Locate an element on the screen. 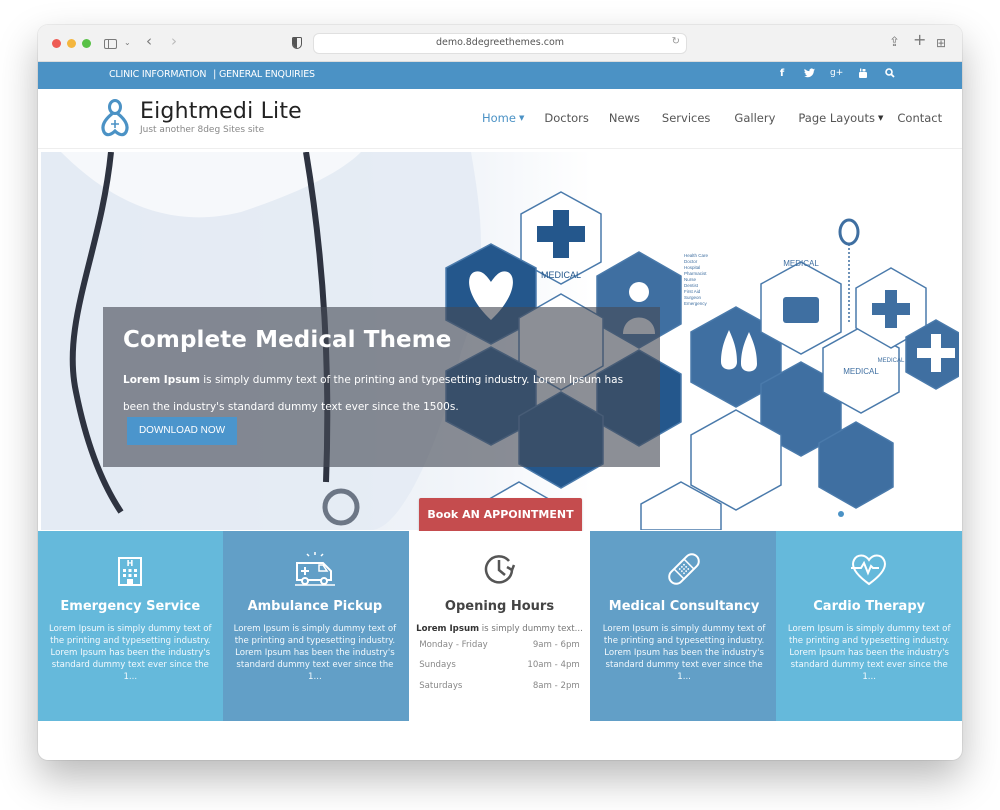 The width and height of the screenshot is (1000, 810). minimize-window-button is located at coordinates (71, 43).